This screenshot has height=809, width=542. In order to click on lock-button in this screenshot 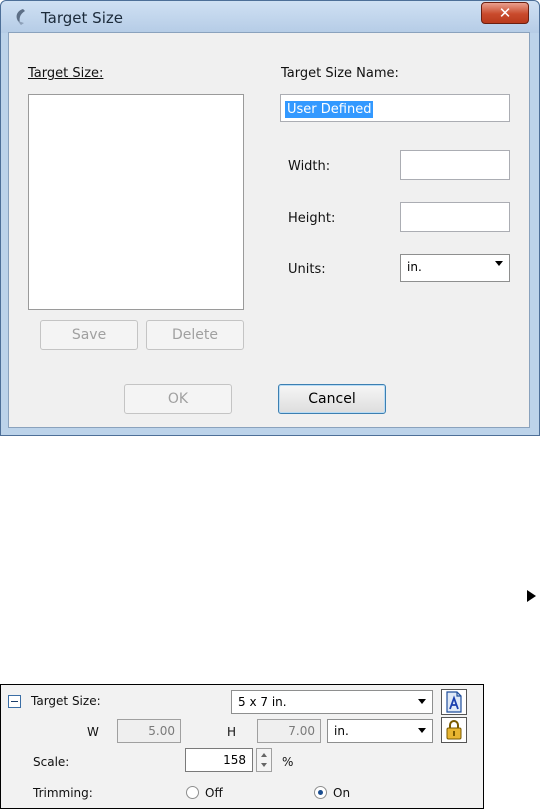, I will do `click(454, 730)`.